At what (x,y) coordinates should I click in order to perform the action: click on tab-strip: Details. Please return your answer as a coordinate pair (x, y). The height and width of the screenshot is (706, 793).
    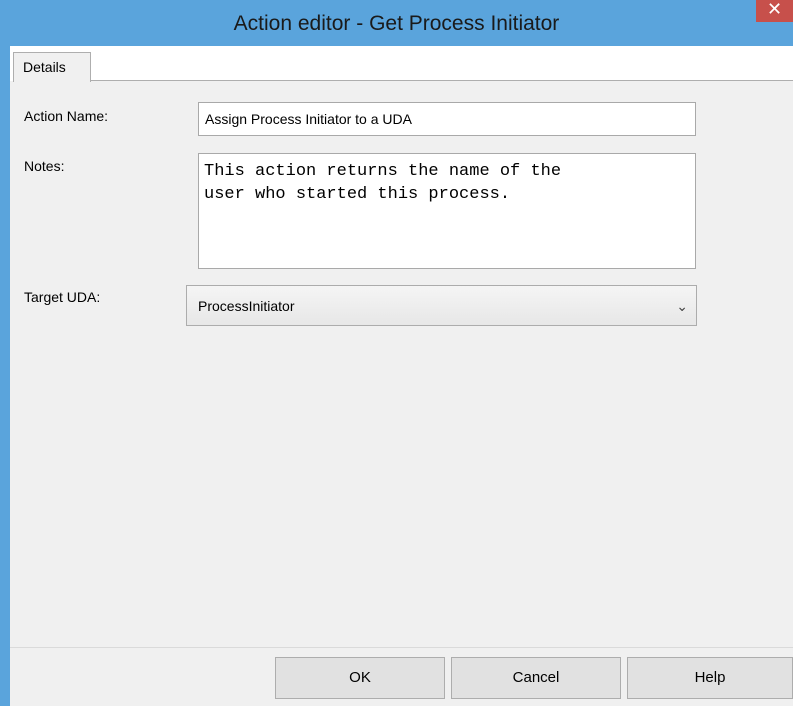
    Looking at the image, I should click on (401, 64).